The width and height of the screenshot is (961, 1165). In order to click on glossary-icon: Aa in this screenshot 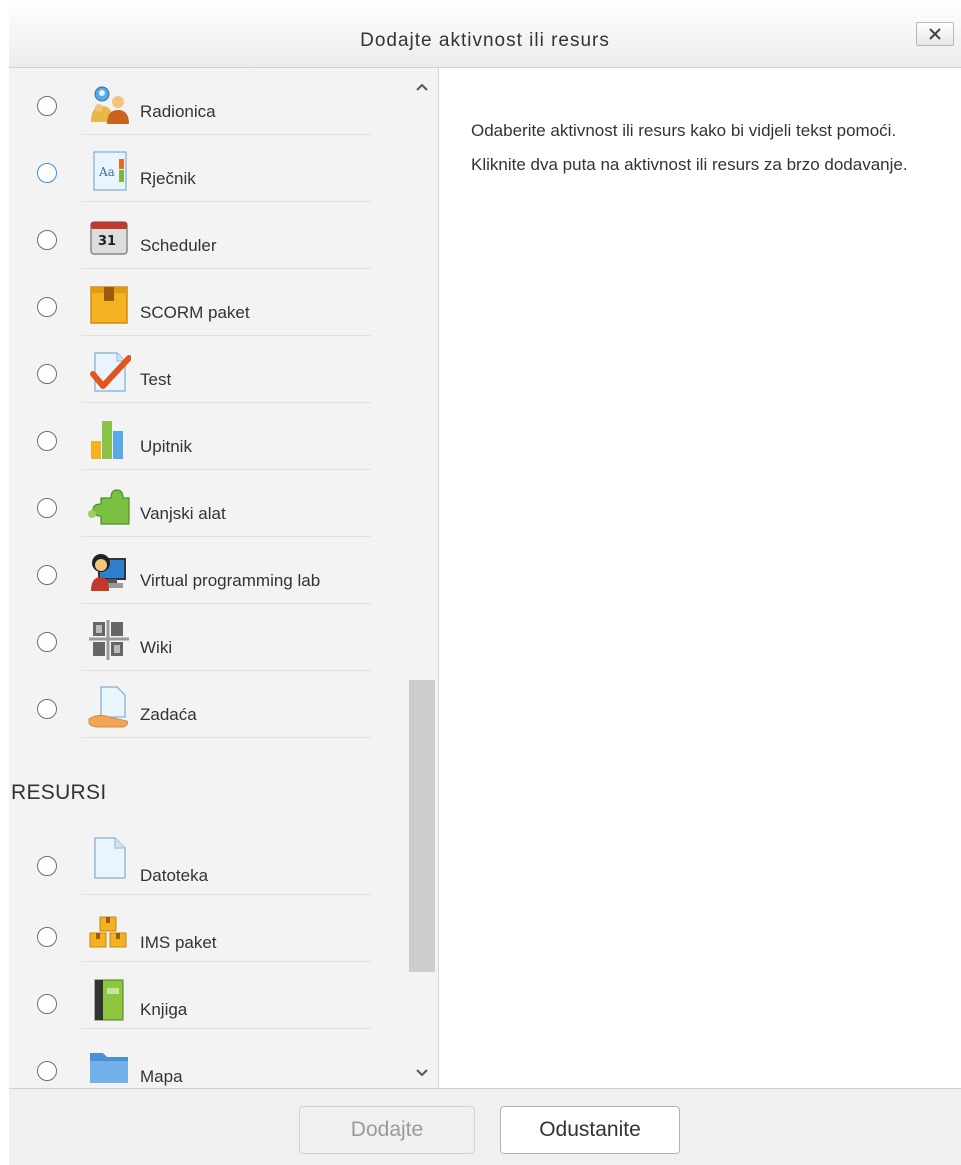, I will do `click(110, 171)`.